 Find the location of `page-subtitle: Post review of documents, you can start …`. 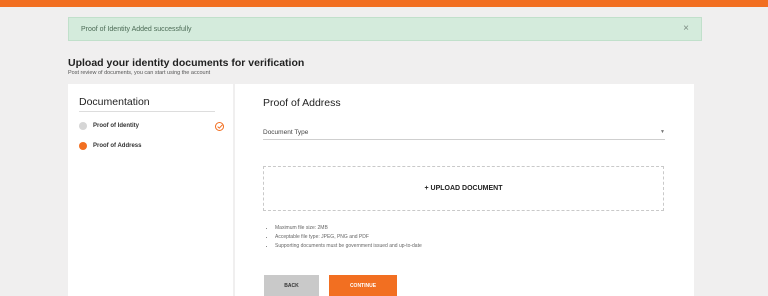

page-subtitle: Post review of documents, you can start … is located at coordinates (139, 73).